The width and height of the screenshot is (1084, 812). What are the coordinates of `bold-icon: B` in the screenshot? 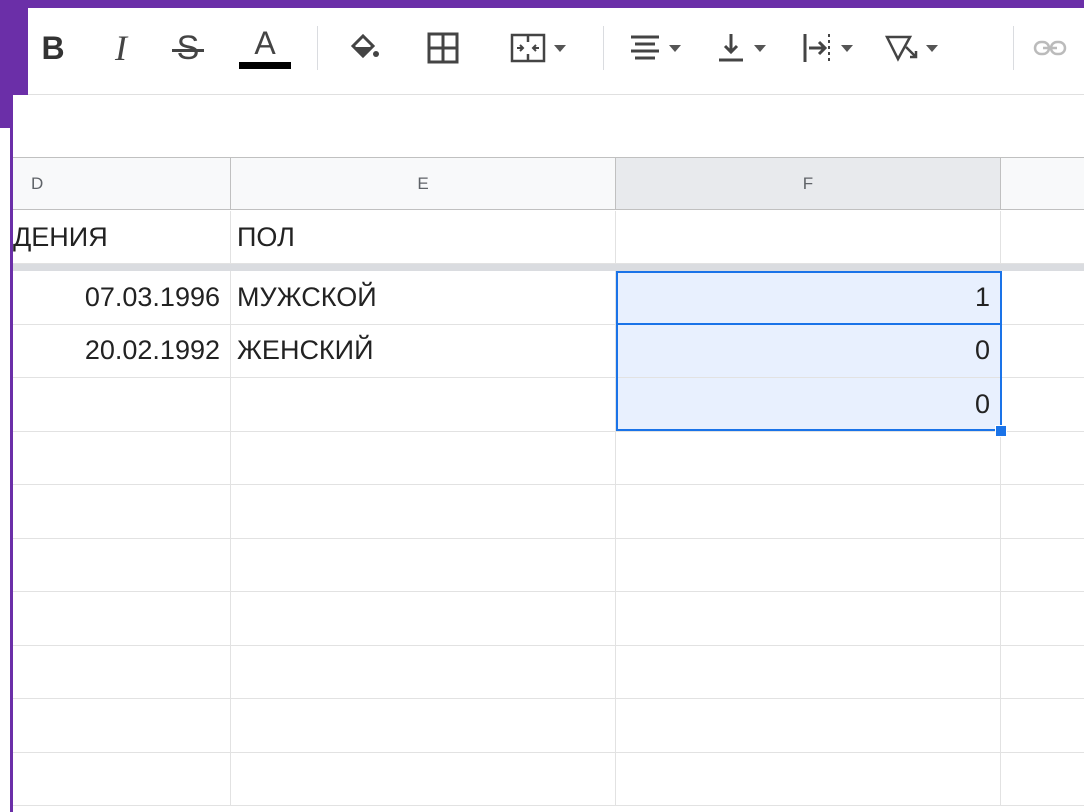 It's located at (53, 47).